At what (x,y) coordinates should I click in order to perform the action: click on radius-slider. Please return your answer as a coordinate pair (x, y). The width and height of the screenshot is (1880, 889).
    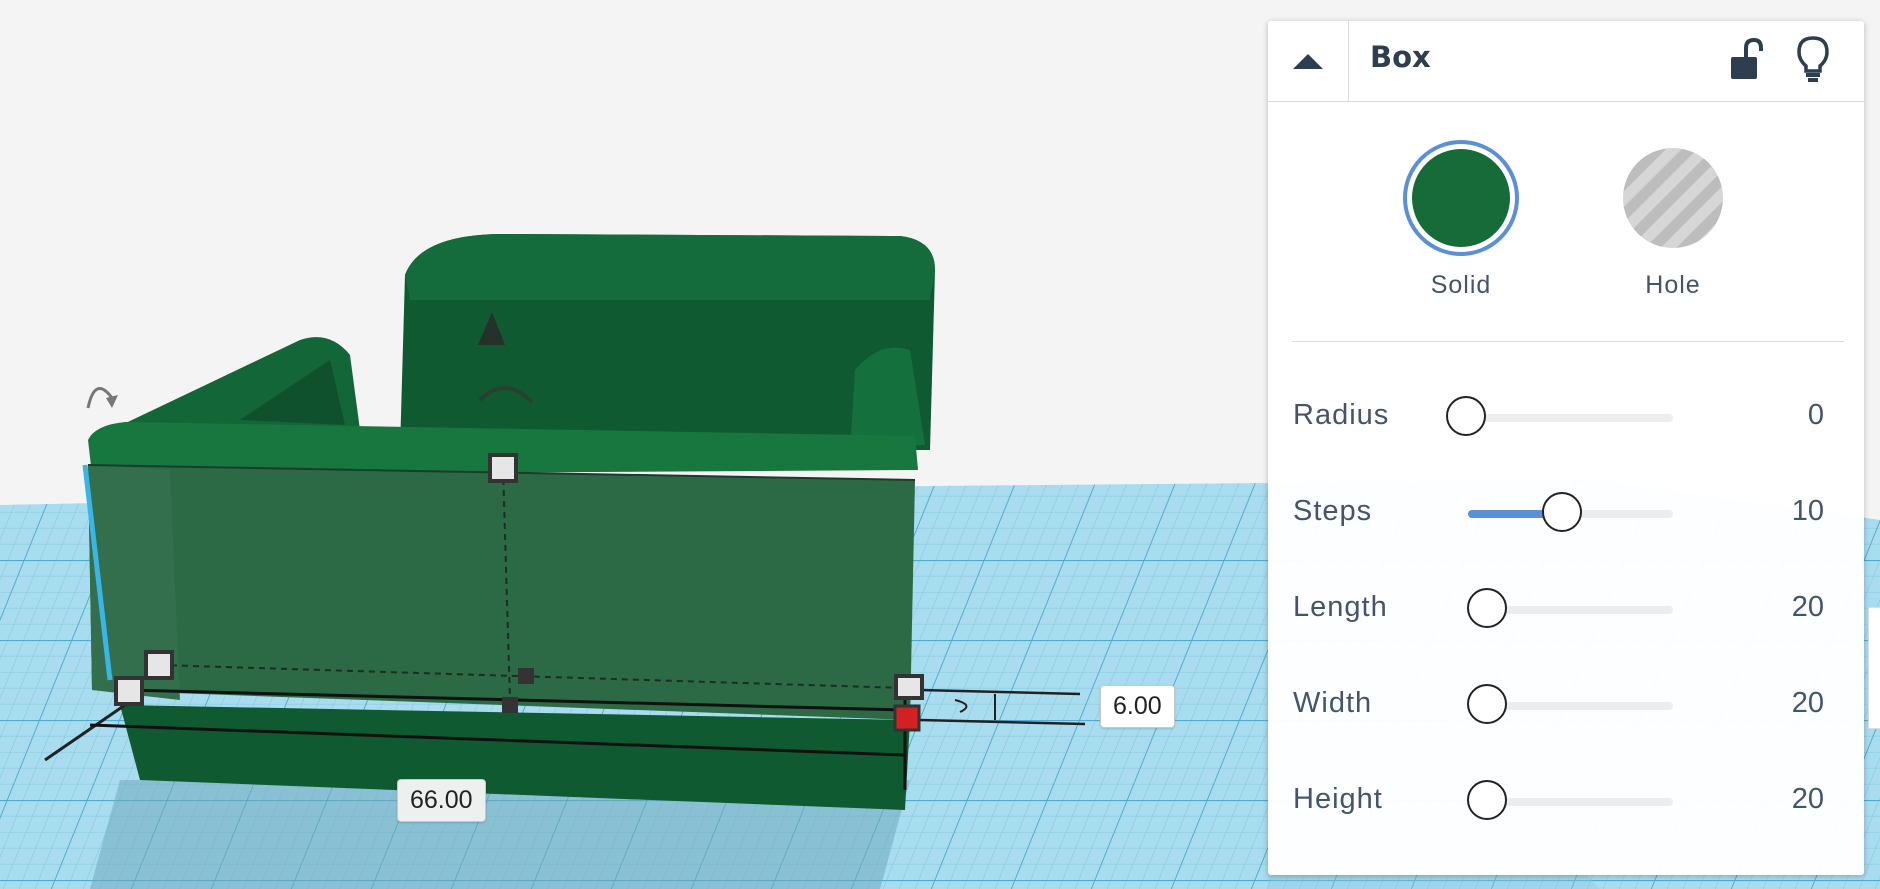
    Looking at the image, I should click on (1559, 416).